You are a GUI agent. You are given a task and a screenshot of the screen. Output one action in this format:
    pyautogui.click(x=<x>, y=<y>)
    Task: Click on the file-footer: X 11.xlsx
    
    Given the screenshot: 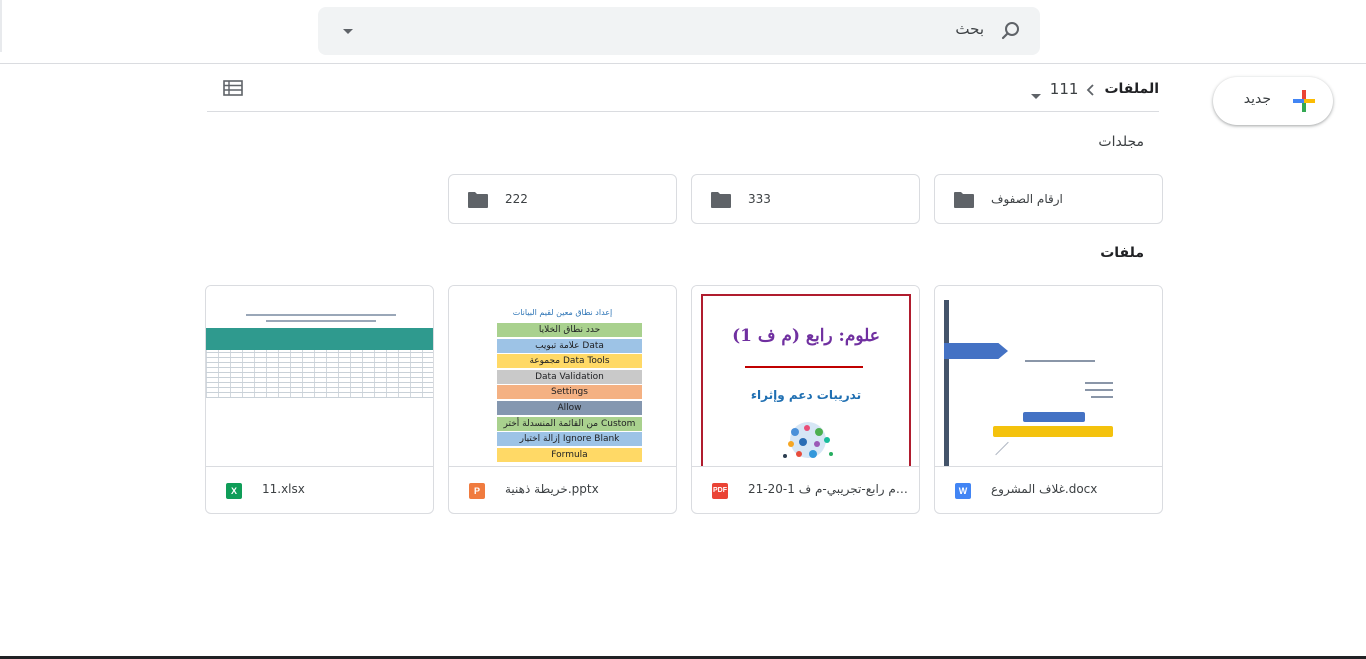 What is the action you would take?
    pyautogui.click(x=319, y=489)
    